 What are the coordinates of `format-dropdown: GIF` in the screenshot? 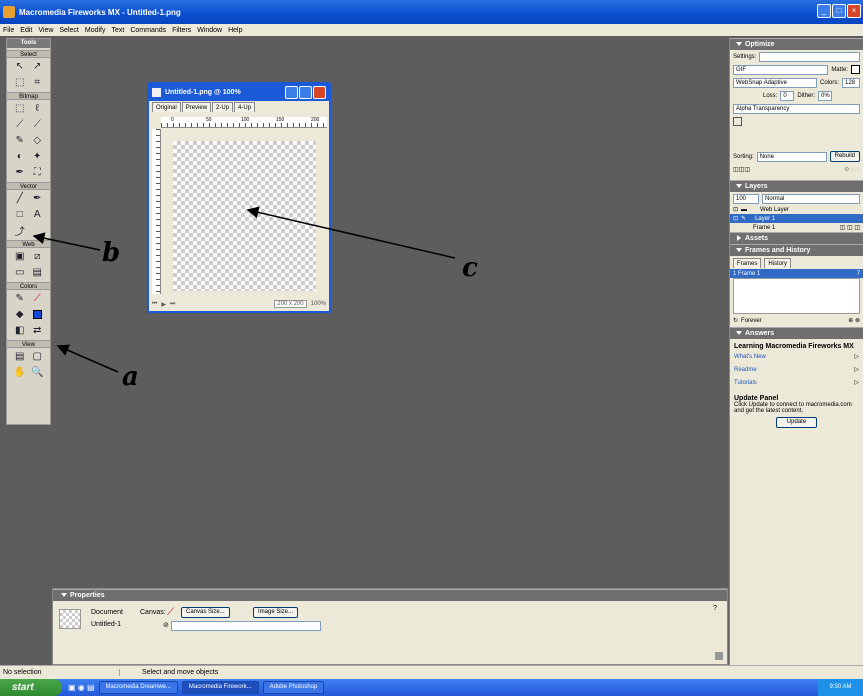 It's located at (781, 69).